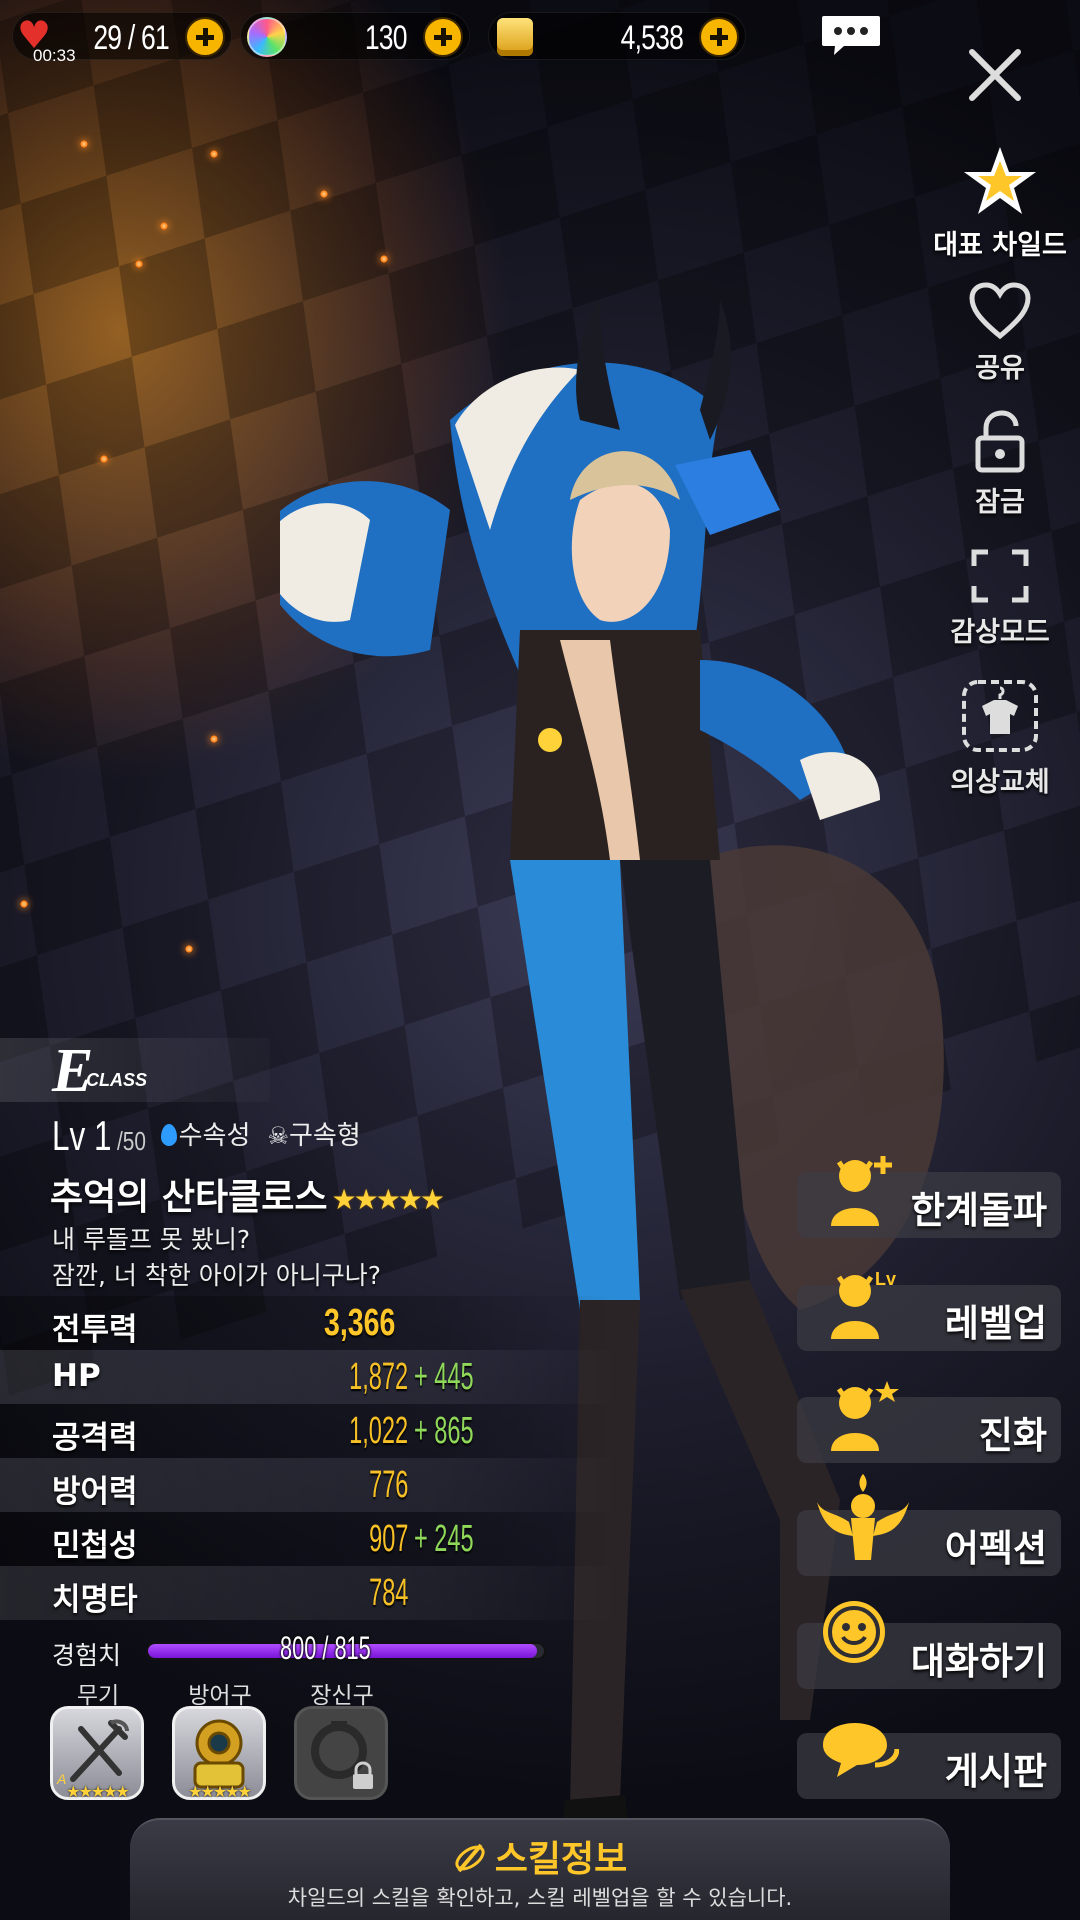  What do you see at coordinates (444, 1377) in the screenshot?
I see `stat-bonus: + 445` at bounding box center [444, 1377].